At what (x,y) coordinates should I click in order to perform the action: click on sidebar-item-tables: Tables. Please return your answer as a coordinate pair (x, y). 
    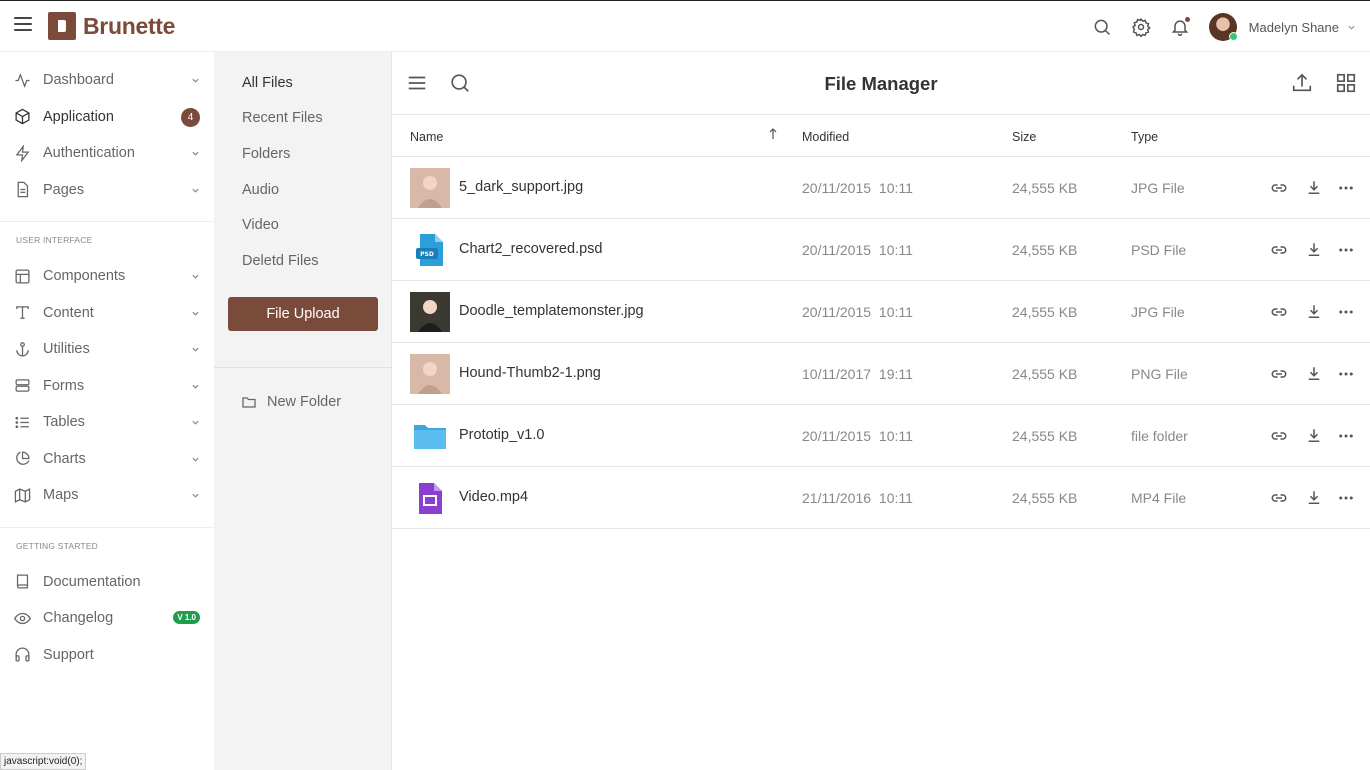
    Looking at the image, I should click on (107, 422).